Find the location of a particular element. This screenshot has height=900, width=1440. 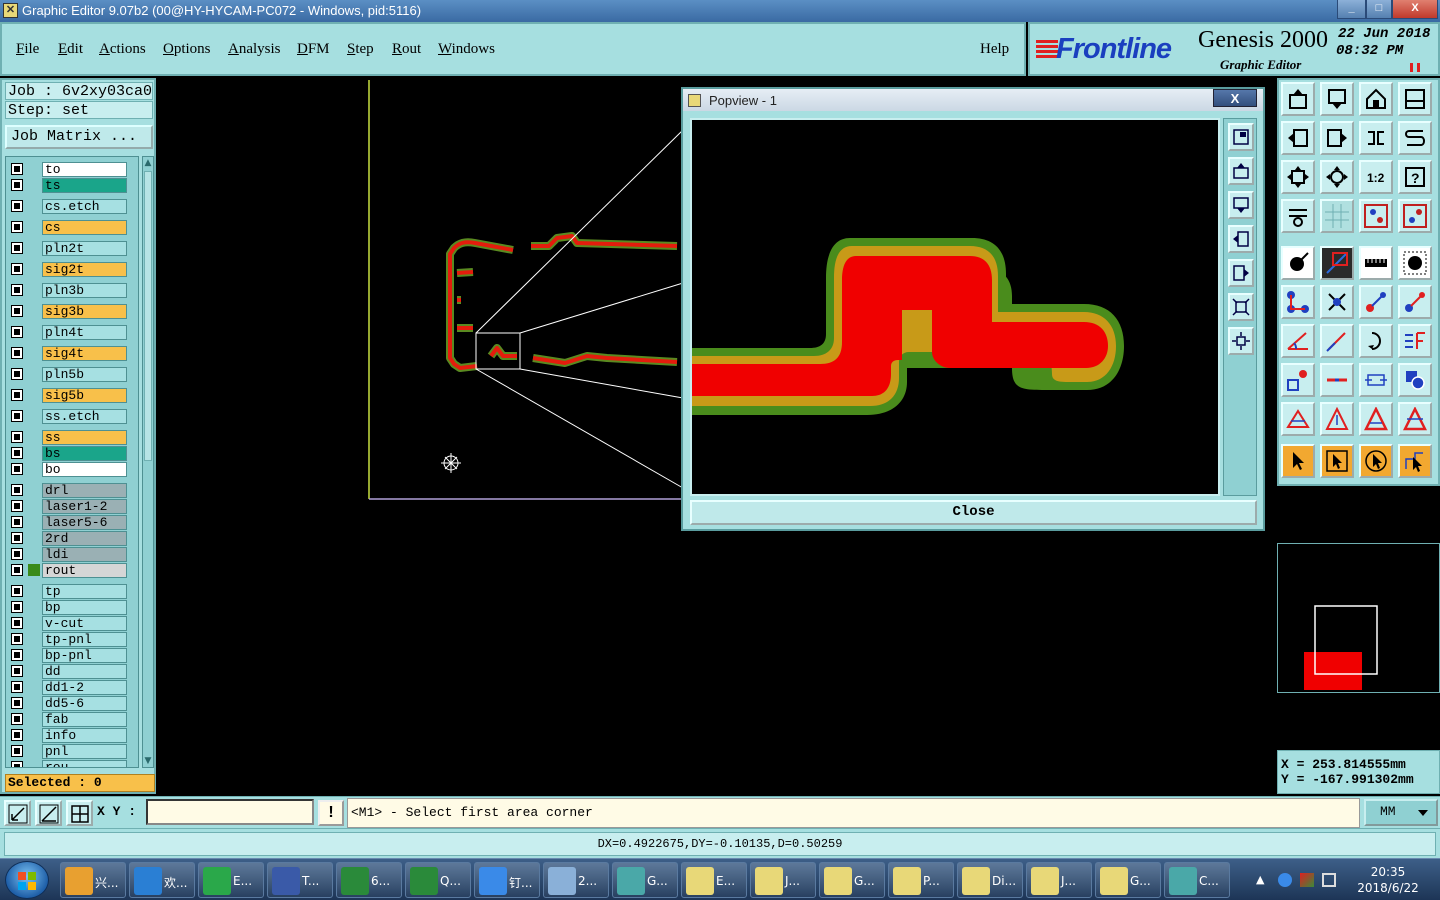

layer-row: pln2t is located at coordinates (72, 248).